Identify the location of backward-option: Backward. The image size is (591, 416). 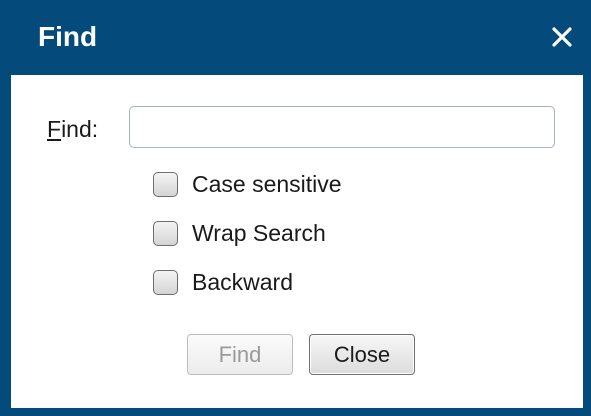
(223, 282).